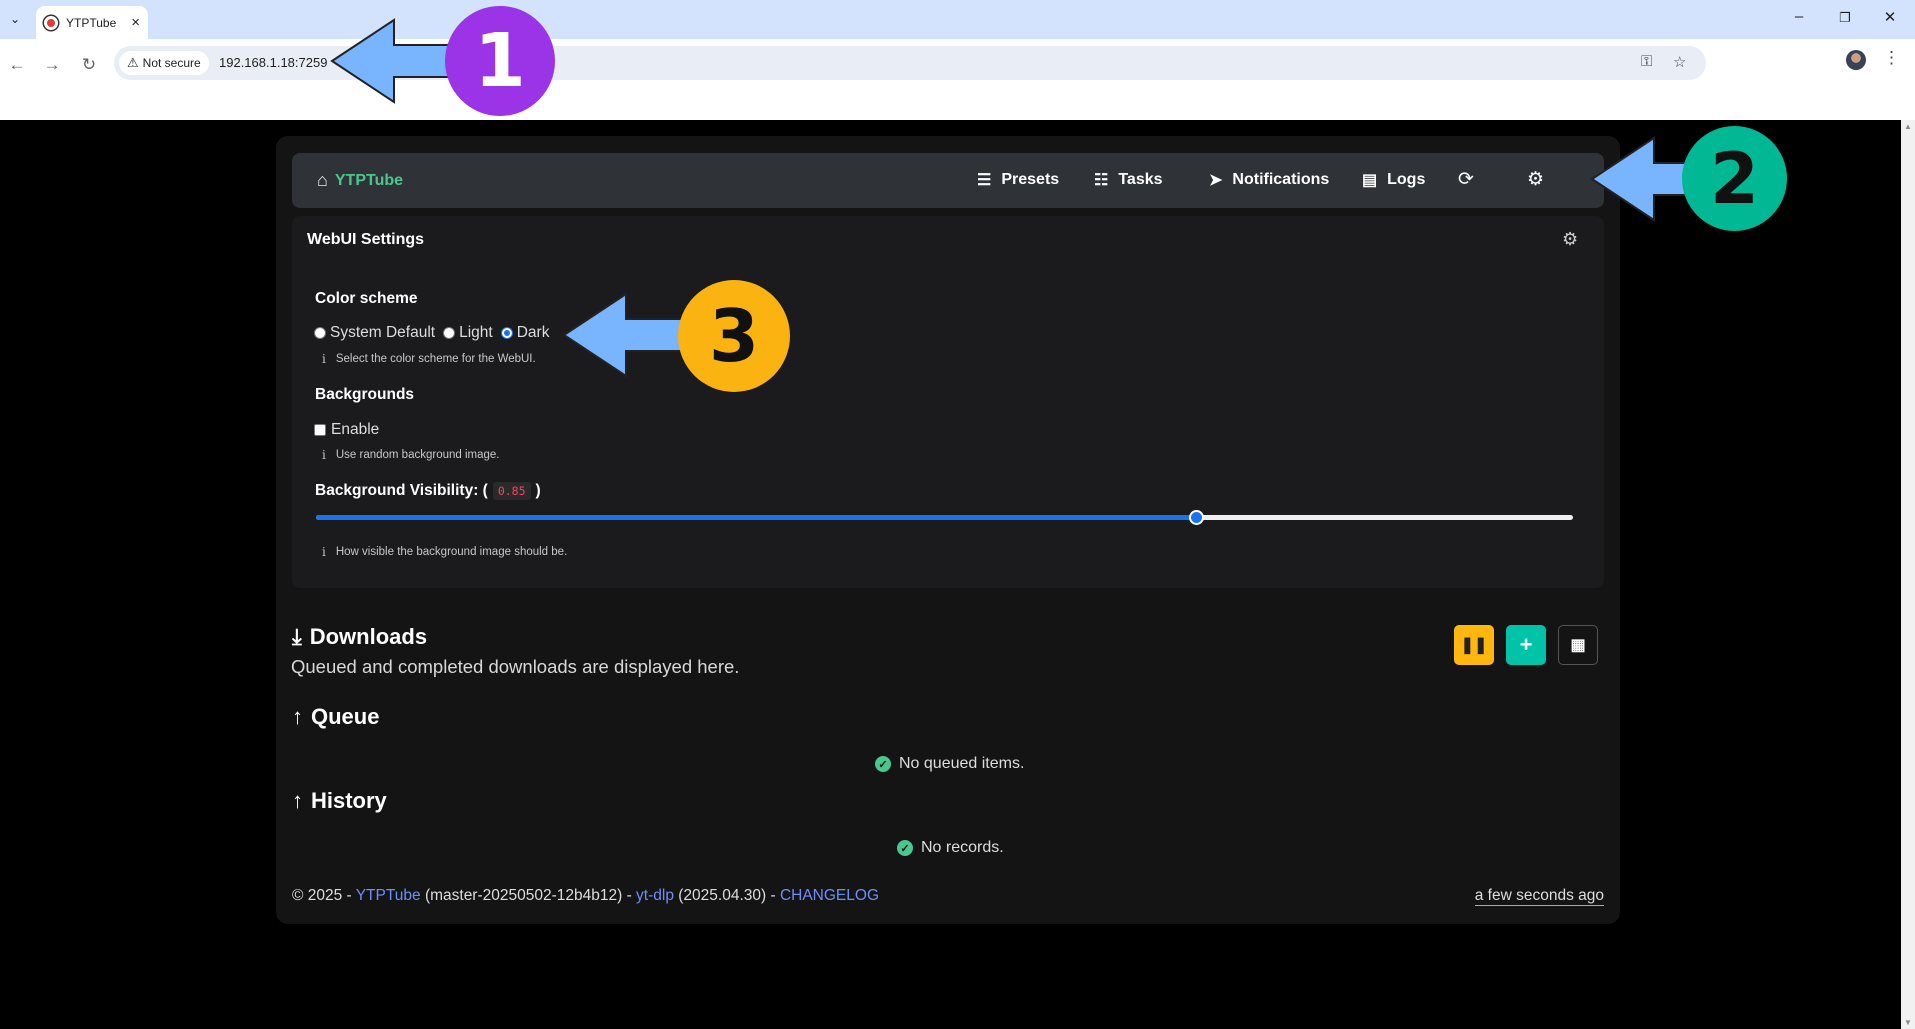 Image resolution: width=1915 pixels, height=1029 pixels. I want to click on nav-tasks: ☷ Tasks, so click(1128, 180).